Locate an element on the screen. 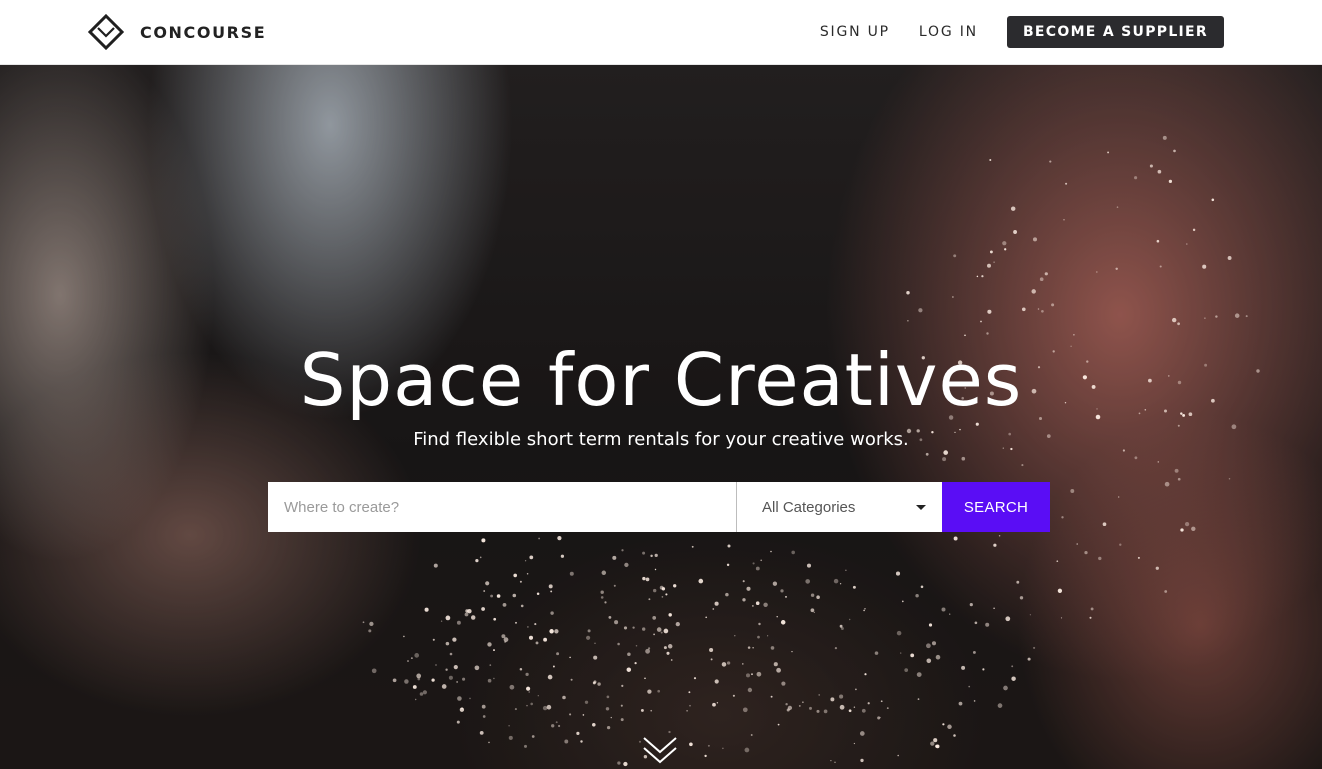  sign-up-link: SIGN UP is located at coordinates (855, 32).